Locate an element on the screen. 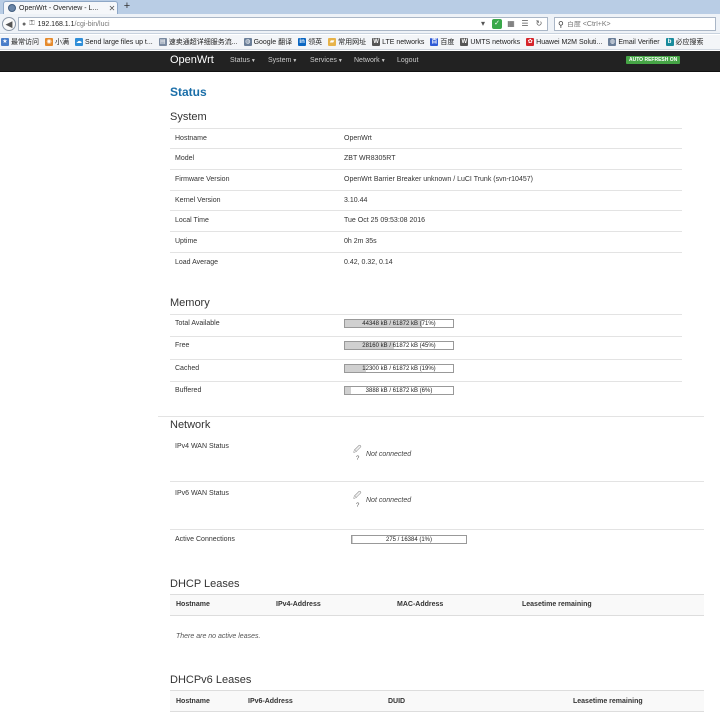 Image resolution: width=720 pixels, height=720 pixels. browser-tab: OpenWrt - Overview - L... ✕ is located at coordinates (60, 7).